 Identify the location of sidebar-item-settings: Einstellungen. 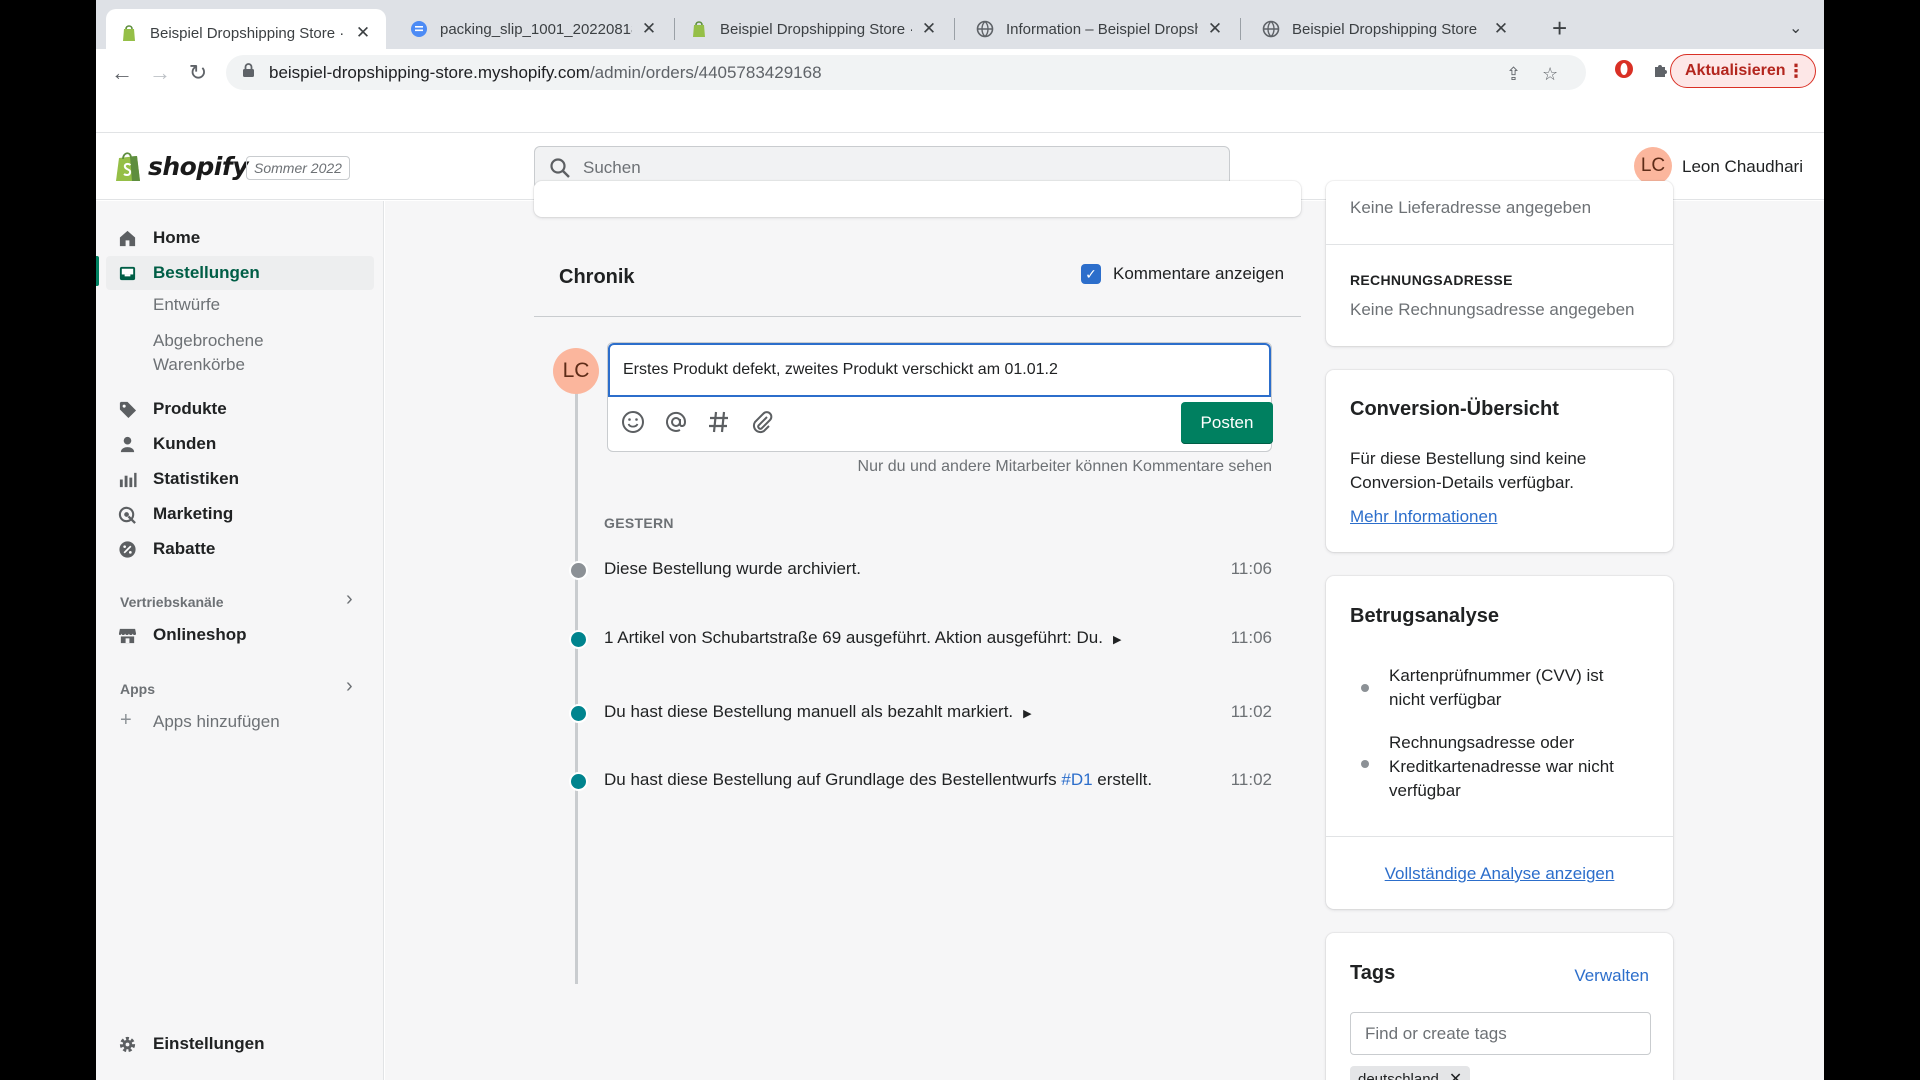
(240, 1044).